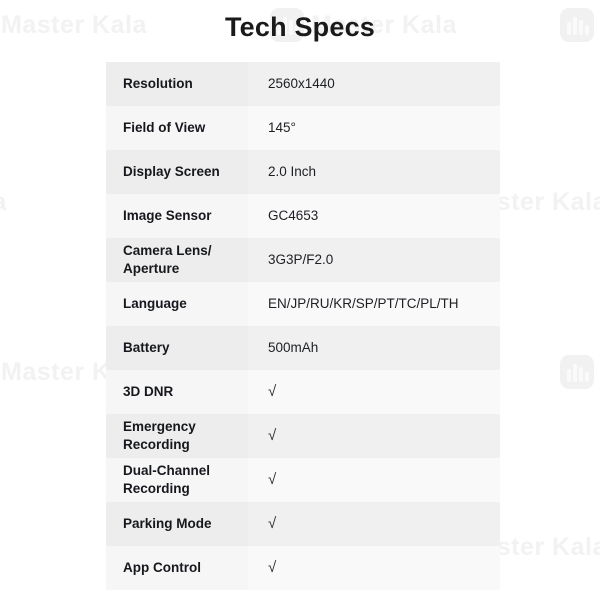  I want to click on spec-label: App Control, so click(162, 568).